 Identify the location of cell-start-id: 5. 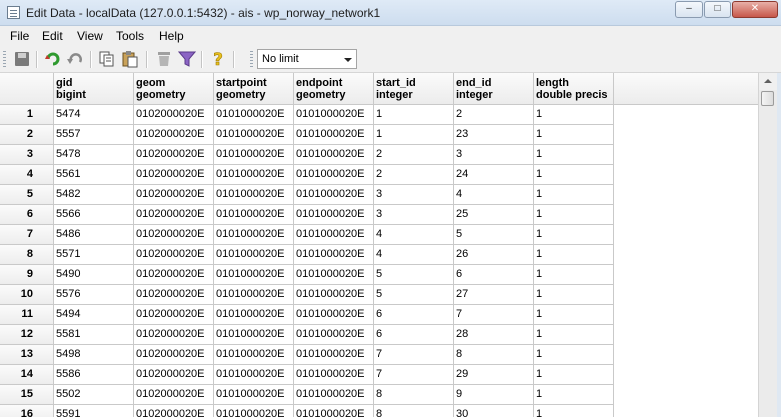
(414, 295).